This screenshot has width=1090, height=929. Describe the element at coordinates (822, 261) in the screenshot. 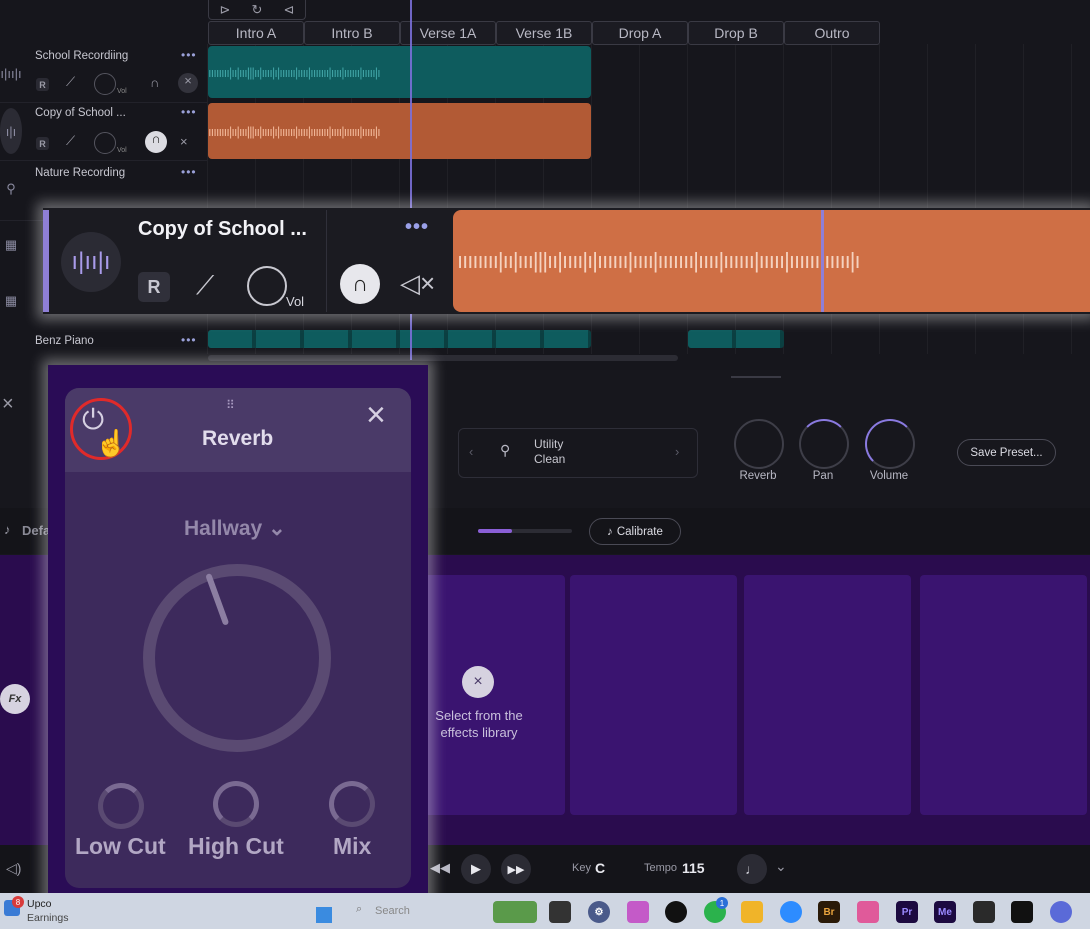

I see `playhead` at that location.